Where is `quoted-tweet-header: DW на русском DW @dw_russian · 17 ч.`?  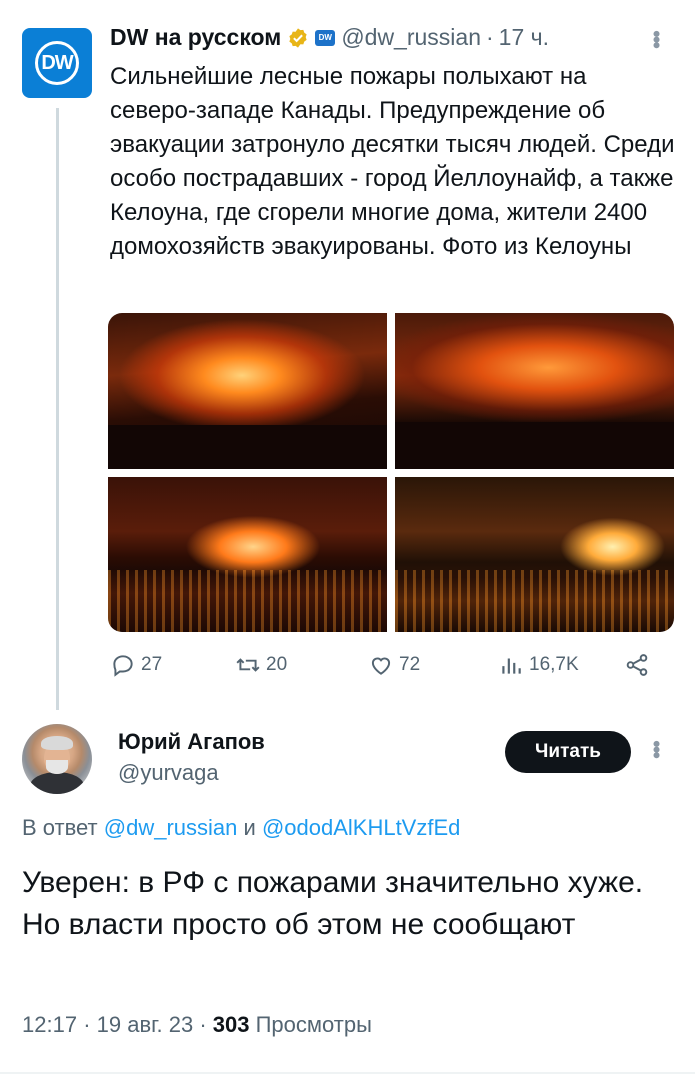 quoted-tweet-header: DW на русском DW @dw_russian · 17 ч. is located at coordinates (329, 37).